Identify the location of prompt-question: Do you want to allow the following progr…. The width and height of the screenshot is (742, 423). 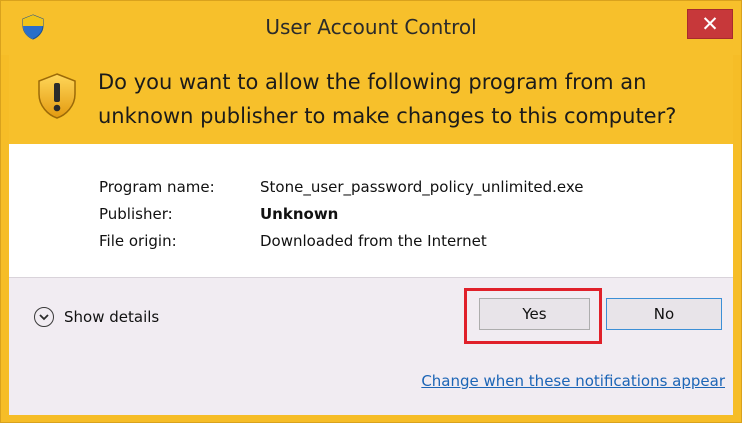
(387, 99).